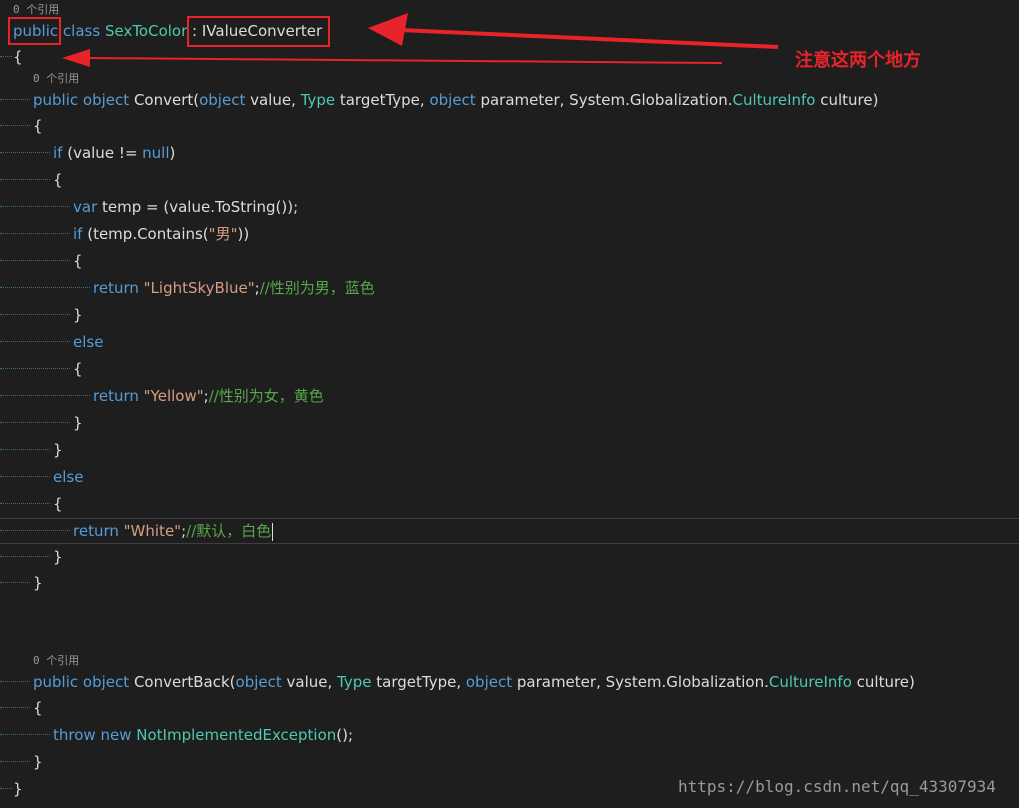 The height and width of the screenshot is (808, 1019). I want to click on code-line-else-outer-close: }, so click(509, 557).